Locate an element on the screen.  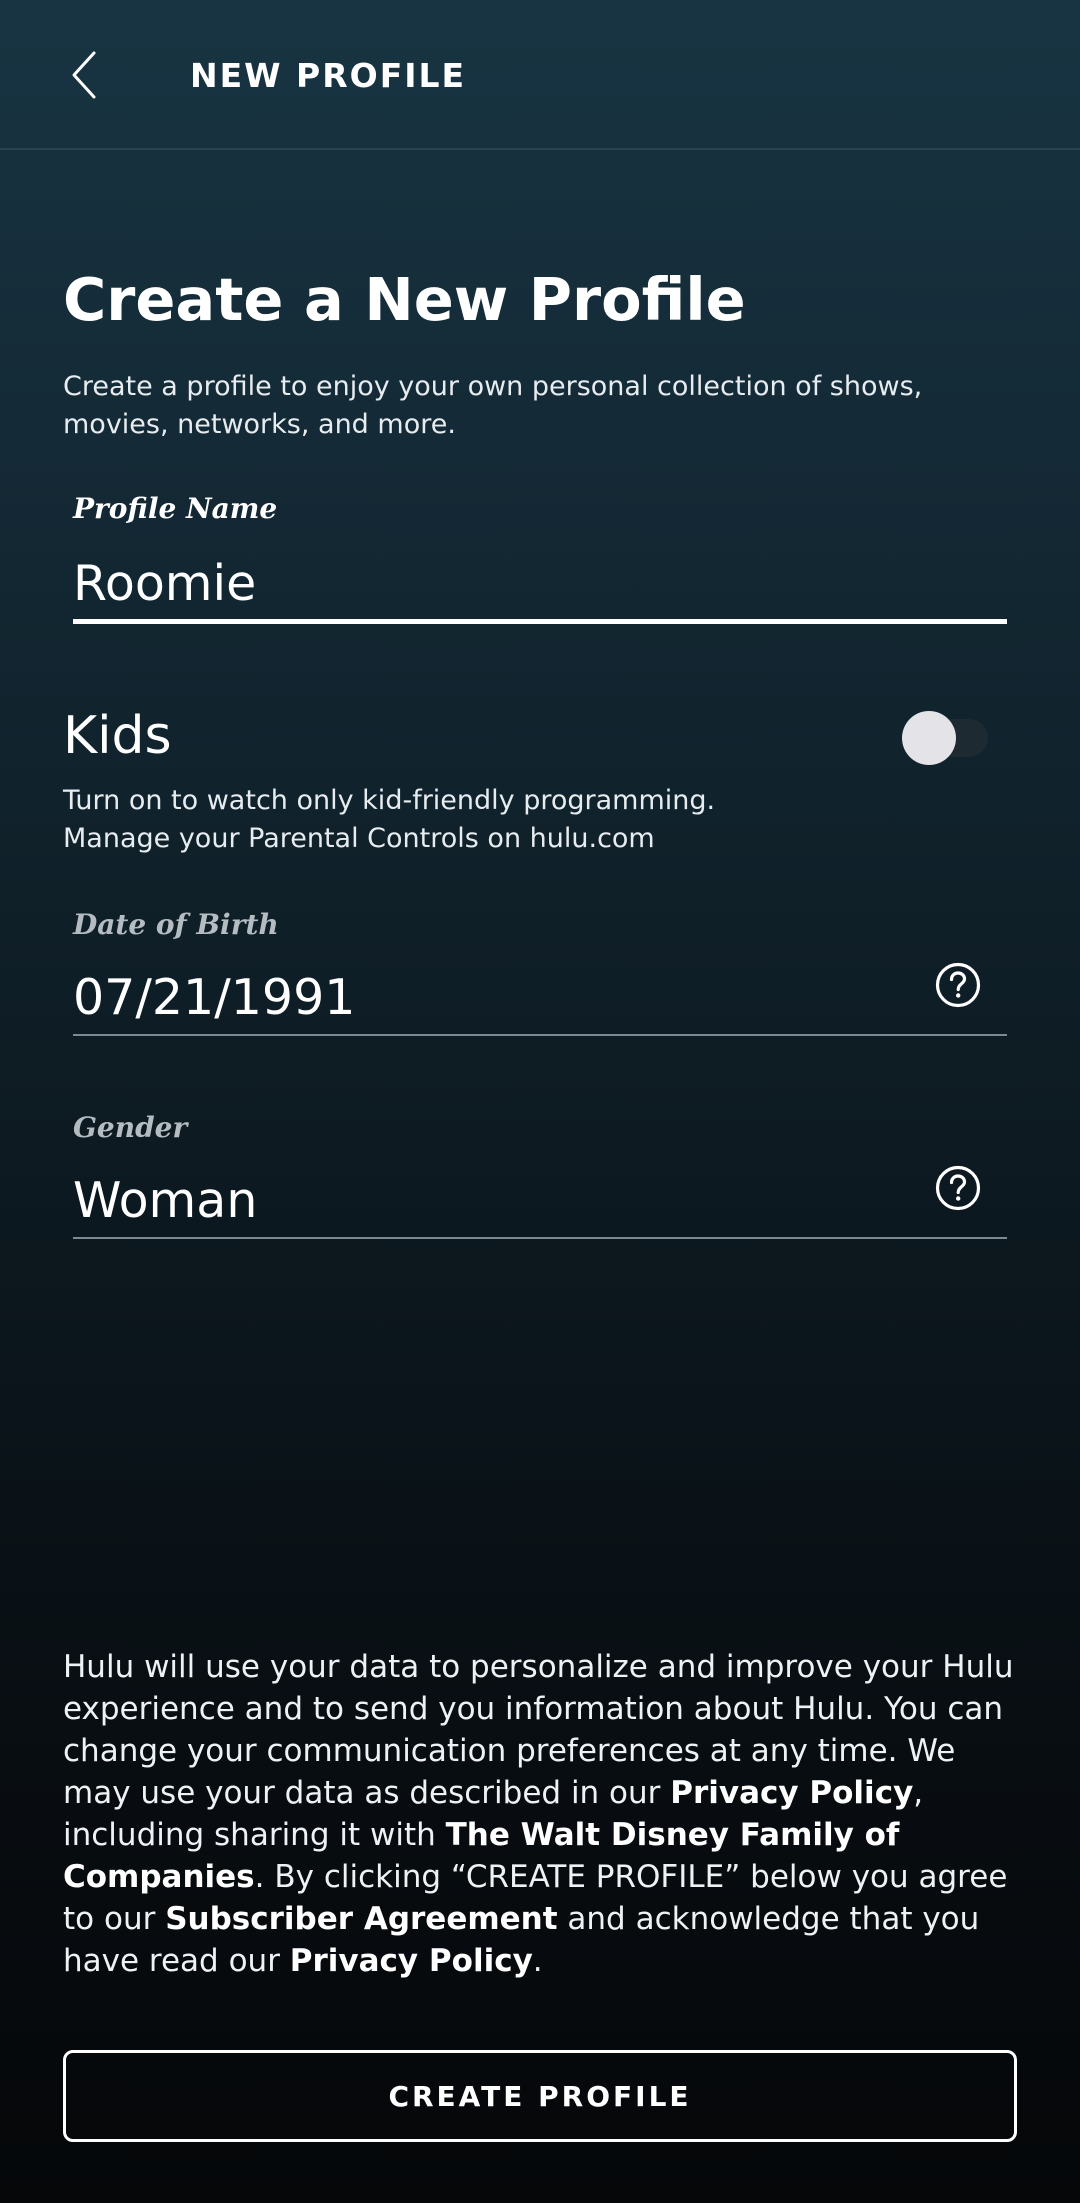
legal-text: . is located at coordinates (537, 1961).